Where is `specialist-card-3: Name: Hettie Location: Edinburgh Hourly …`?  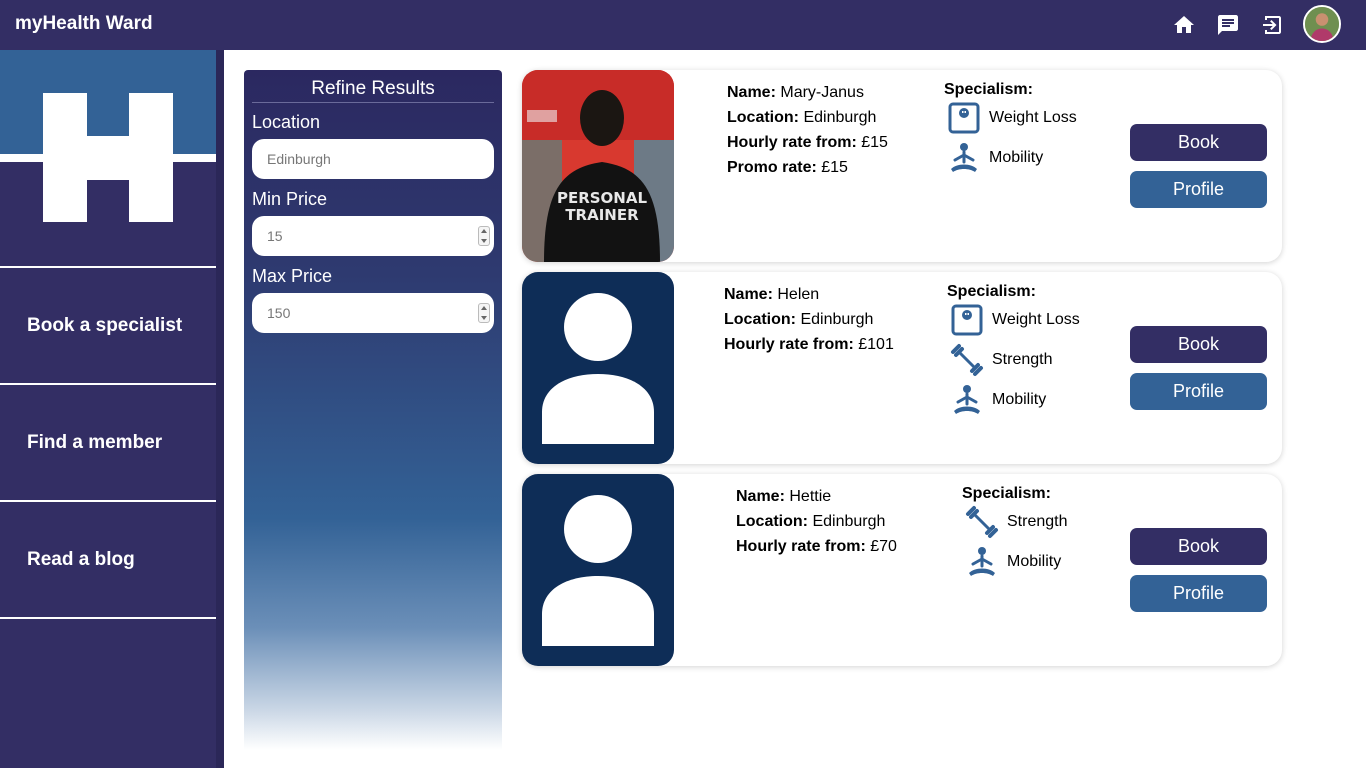 specialist-card-3: Name: Hettie Location: Edinburgh Hourly … is located at coordinates (902, 570).